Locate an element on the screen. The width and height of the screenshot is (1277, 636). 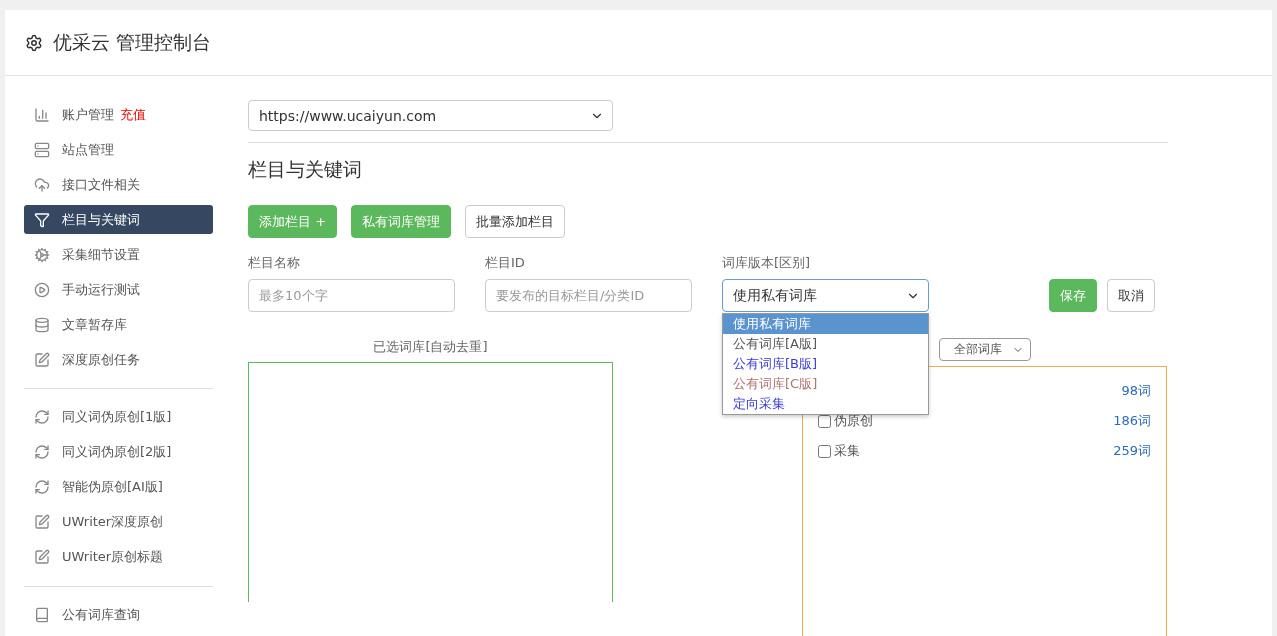
sidebar-label: 同义词伪原创[2版] is located at coordinates (117, 452).